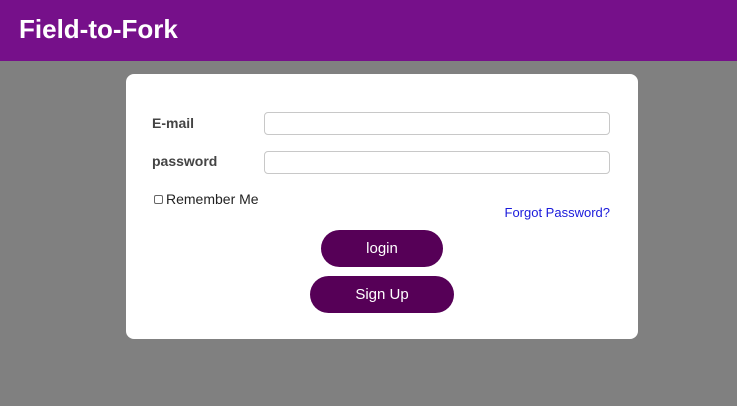 The height and width of the screenshot is (406, 737). Describe the element at coordinates (382, 248) in the screenshot. I see `login-button: login` at that location.